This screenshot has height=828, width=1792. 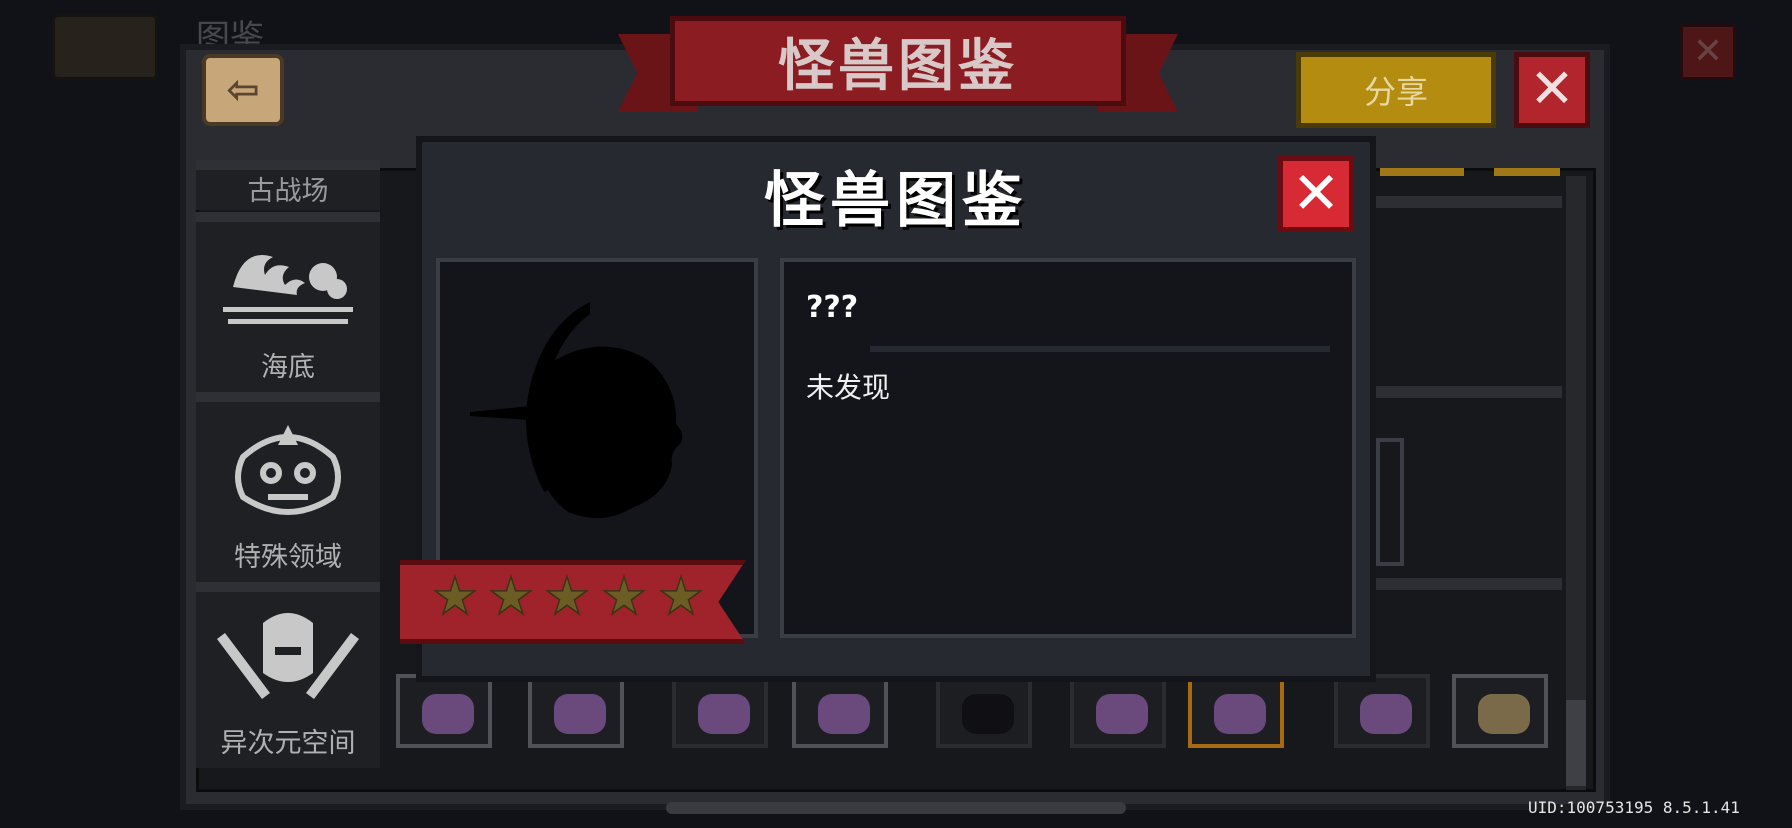 What do you see at coordinates (1396, 90) in the screenshot?
I see `share-button: 分享` at bounding box center [1396, 90].